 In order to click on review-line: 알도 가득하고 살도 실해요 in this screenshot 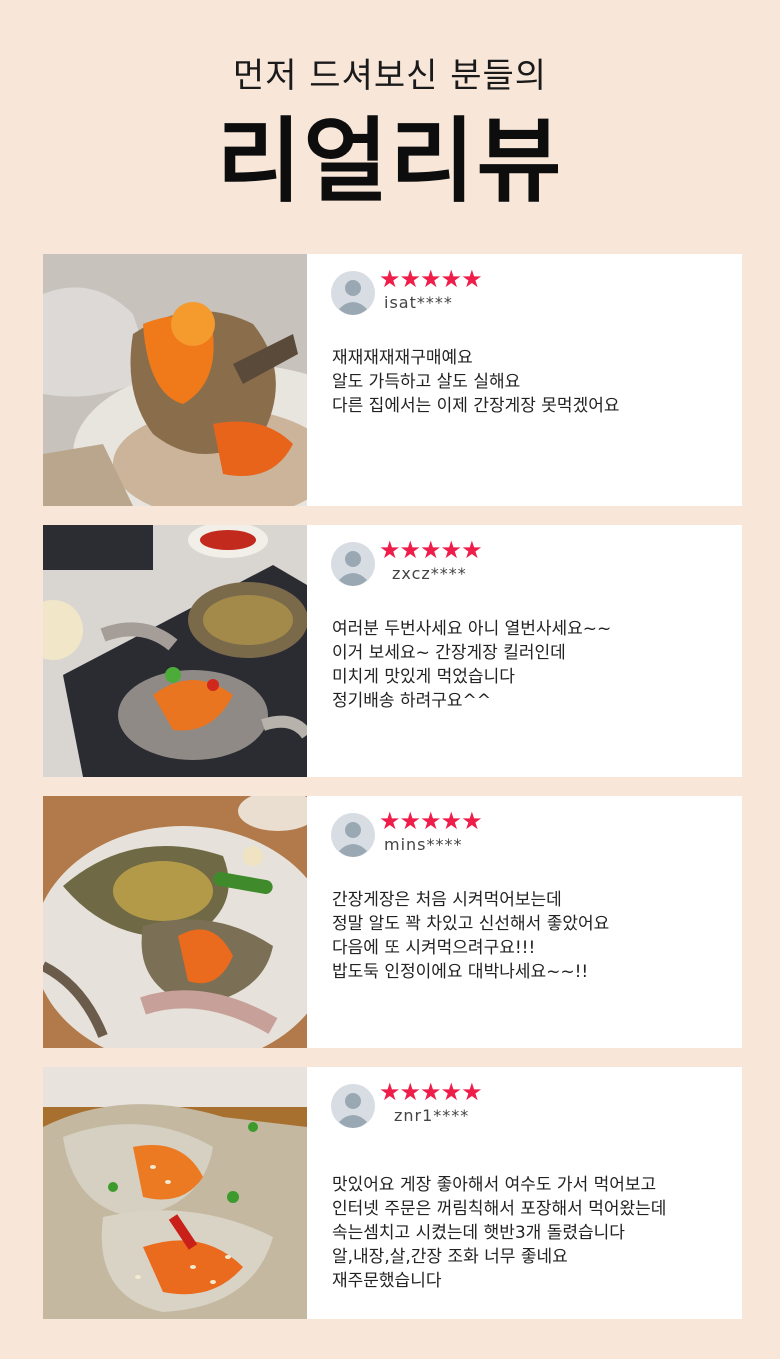, I will do `click(426, 382)`.